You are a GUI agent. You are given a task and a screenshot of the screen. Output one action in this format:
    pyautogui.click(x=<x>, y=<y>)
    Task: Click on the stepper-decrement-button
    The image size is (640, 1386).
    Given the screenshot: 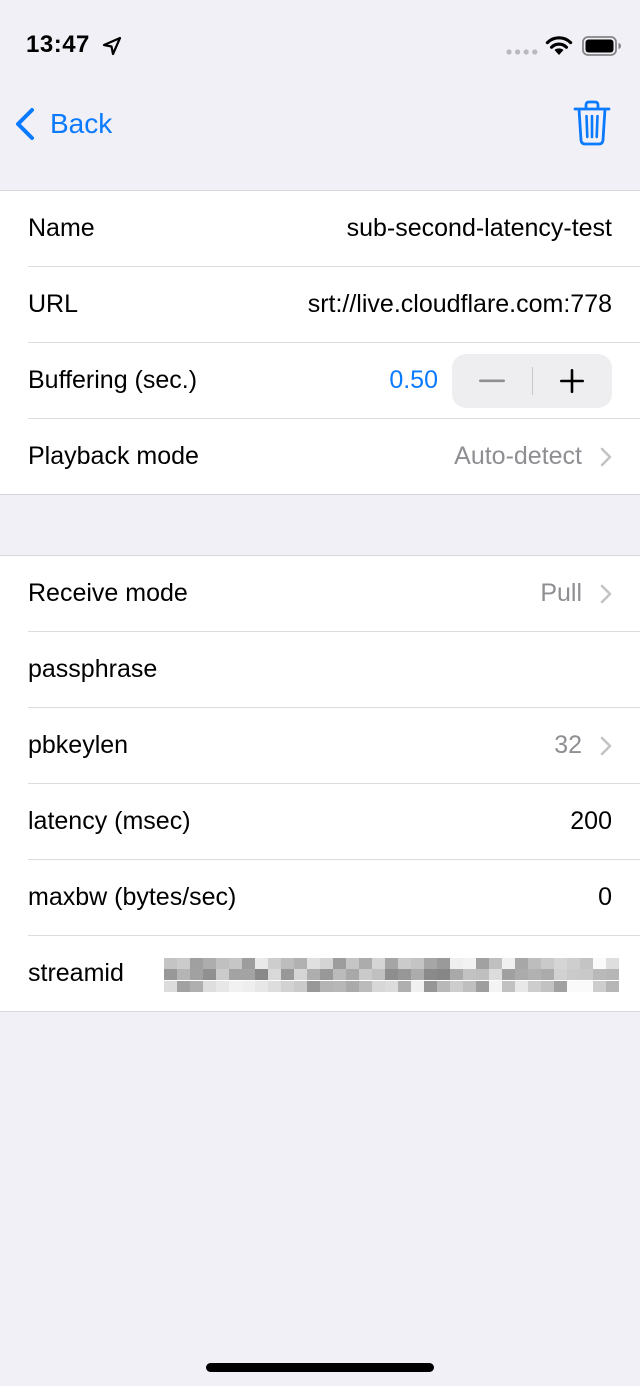 What is the action you would take?
    pyautogui.click(x=492, y=381)
    